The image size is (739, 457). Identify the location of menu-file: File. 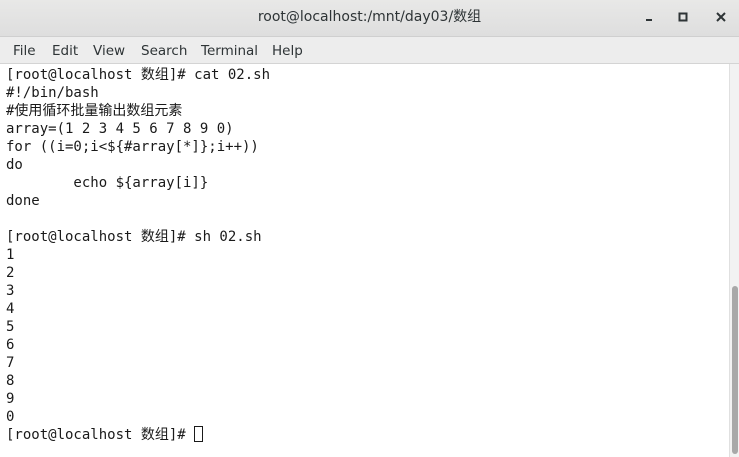
(24, 51).